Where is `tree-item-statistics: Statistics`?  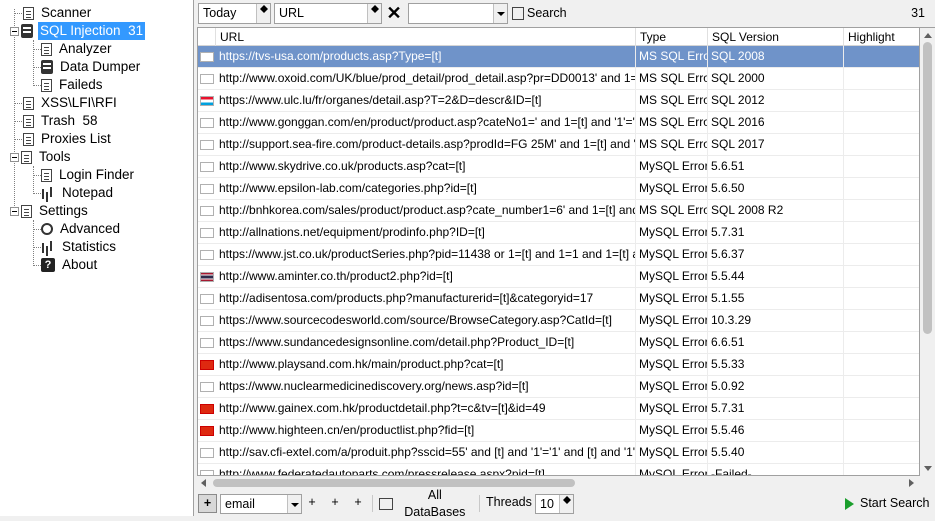
tree-item-statistics: Statistics is located at coordinates (79, 247).